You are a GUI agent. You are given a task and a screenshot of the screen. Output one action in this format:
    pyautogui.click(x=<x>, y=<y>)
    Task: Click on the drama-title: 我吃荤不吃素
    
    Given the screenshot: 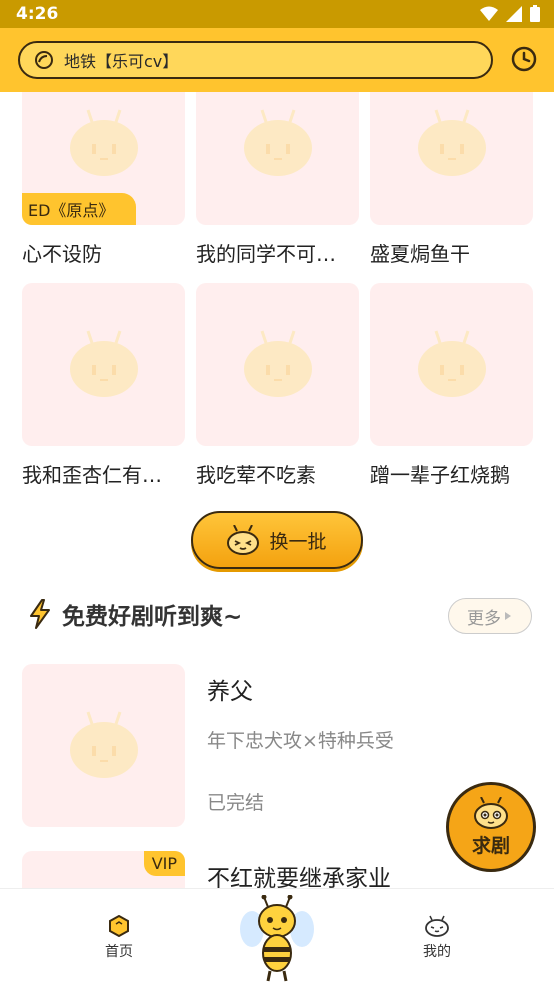 What is the action you would take?
    pyautogui.click(x=256, y=475)
    